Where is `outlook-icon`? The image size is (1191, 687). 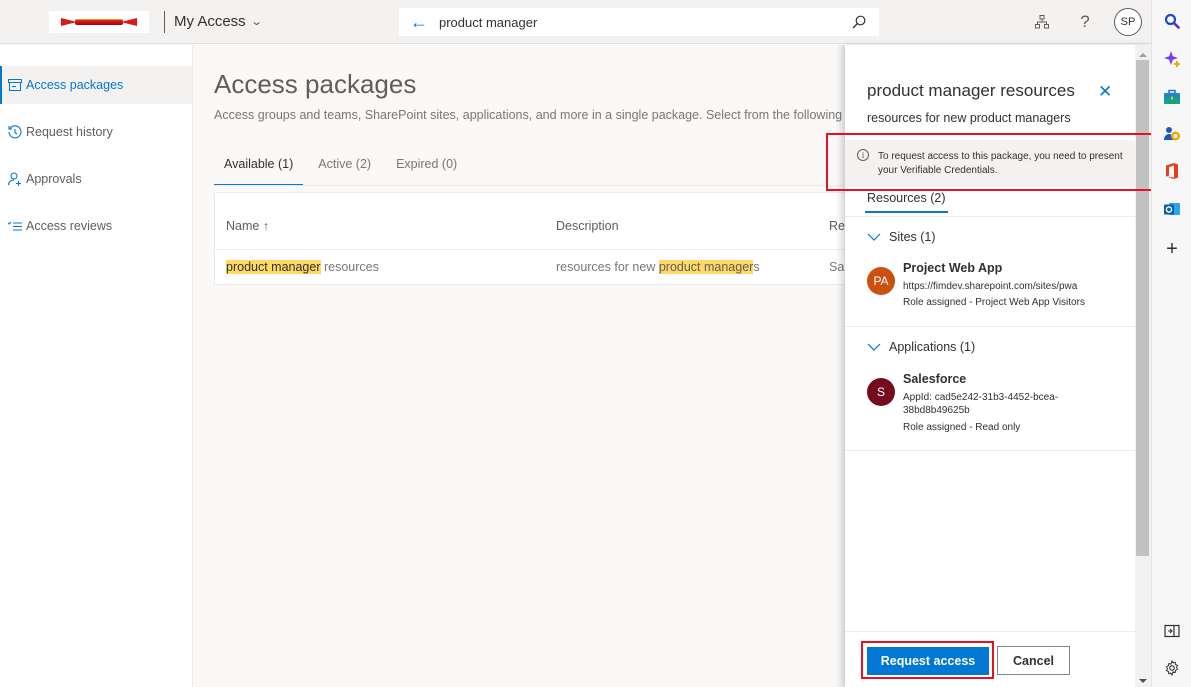
outlook-icon is located at coordinates (1172, 209).